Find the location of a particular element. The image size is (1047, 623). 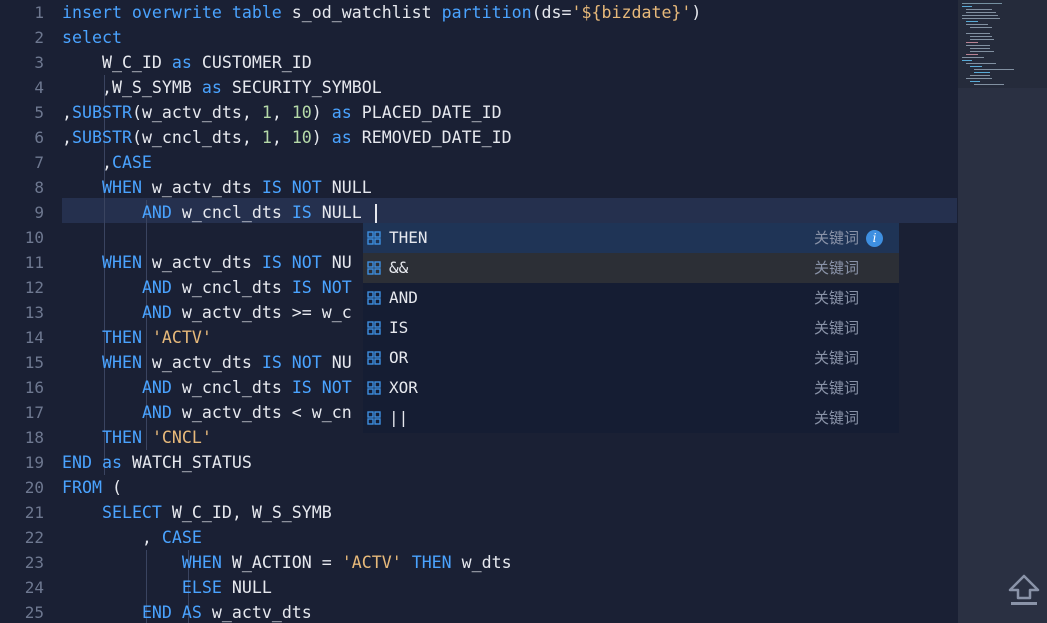

code-token: CASE is located at coordinates (181, 537).